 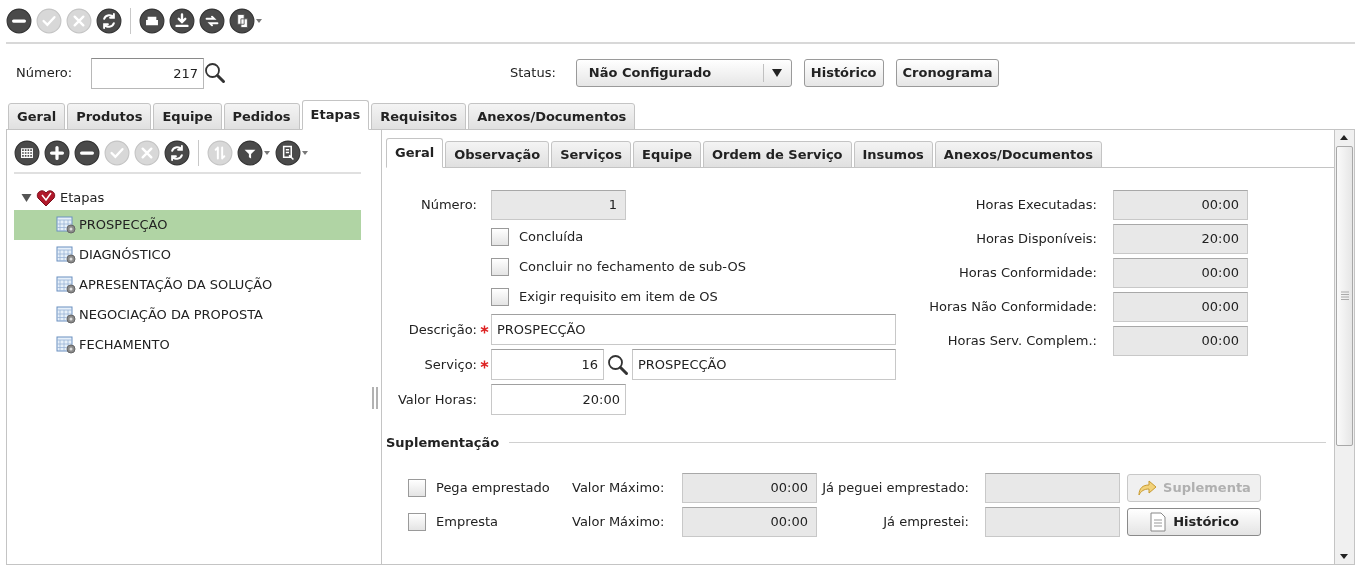 What do you see at coordinates (375, 398) in the screenshot?
I see `splitter-handle-icon` at bounding box center [375, 398].